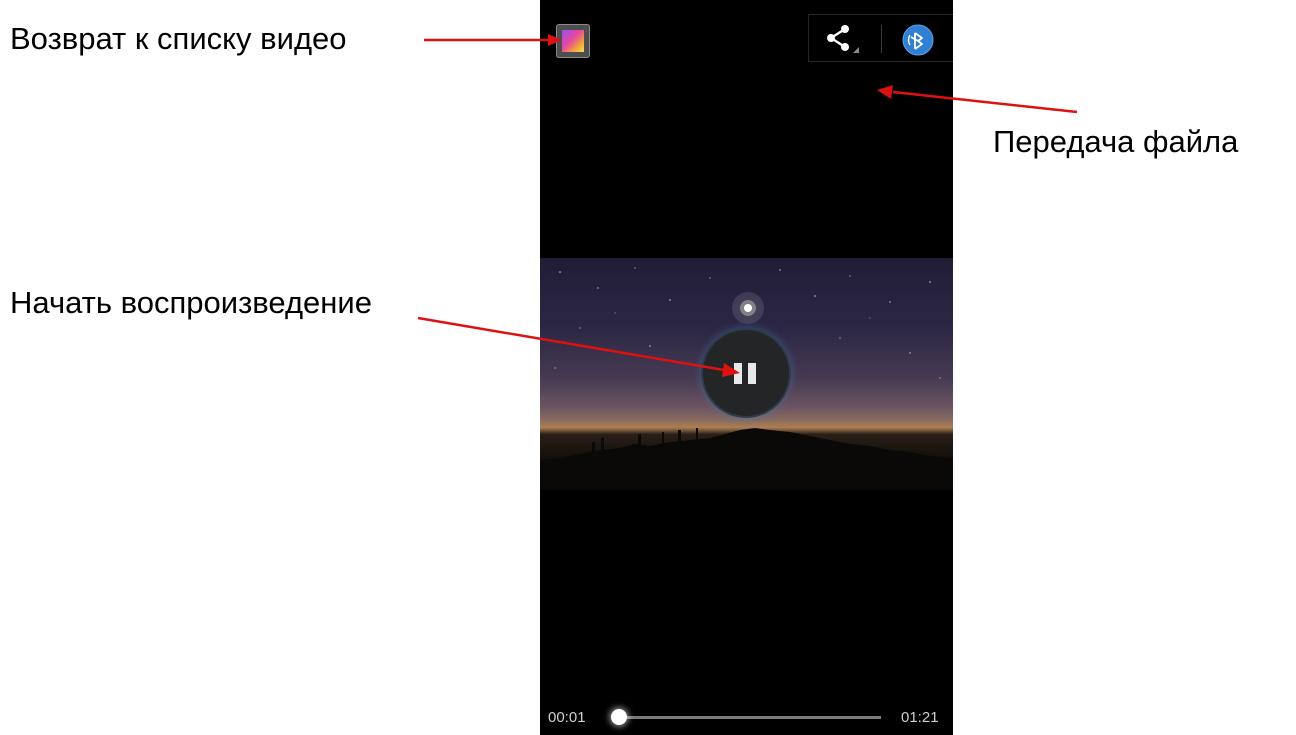  What do you see at coordinates (493, 40) in the screenshot?
I see `arrow-back-to-list` at bounding box center [493, 40].